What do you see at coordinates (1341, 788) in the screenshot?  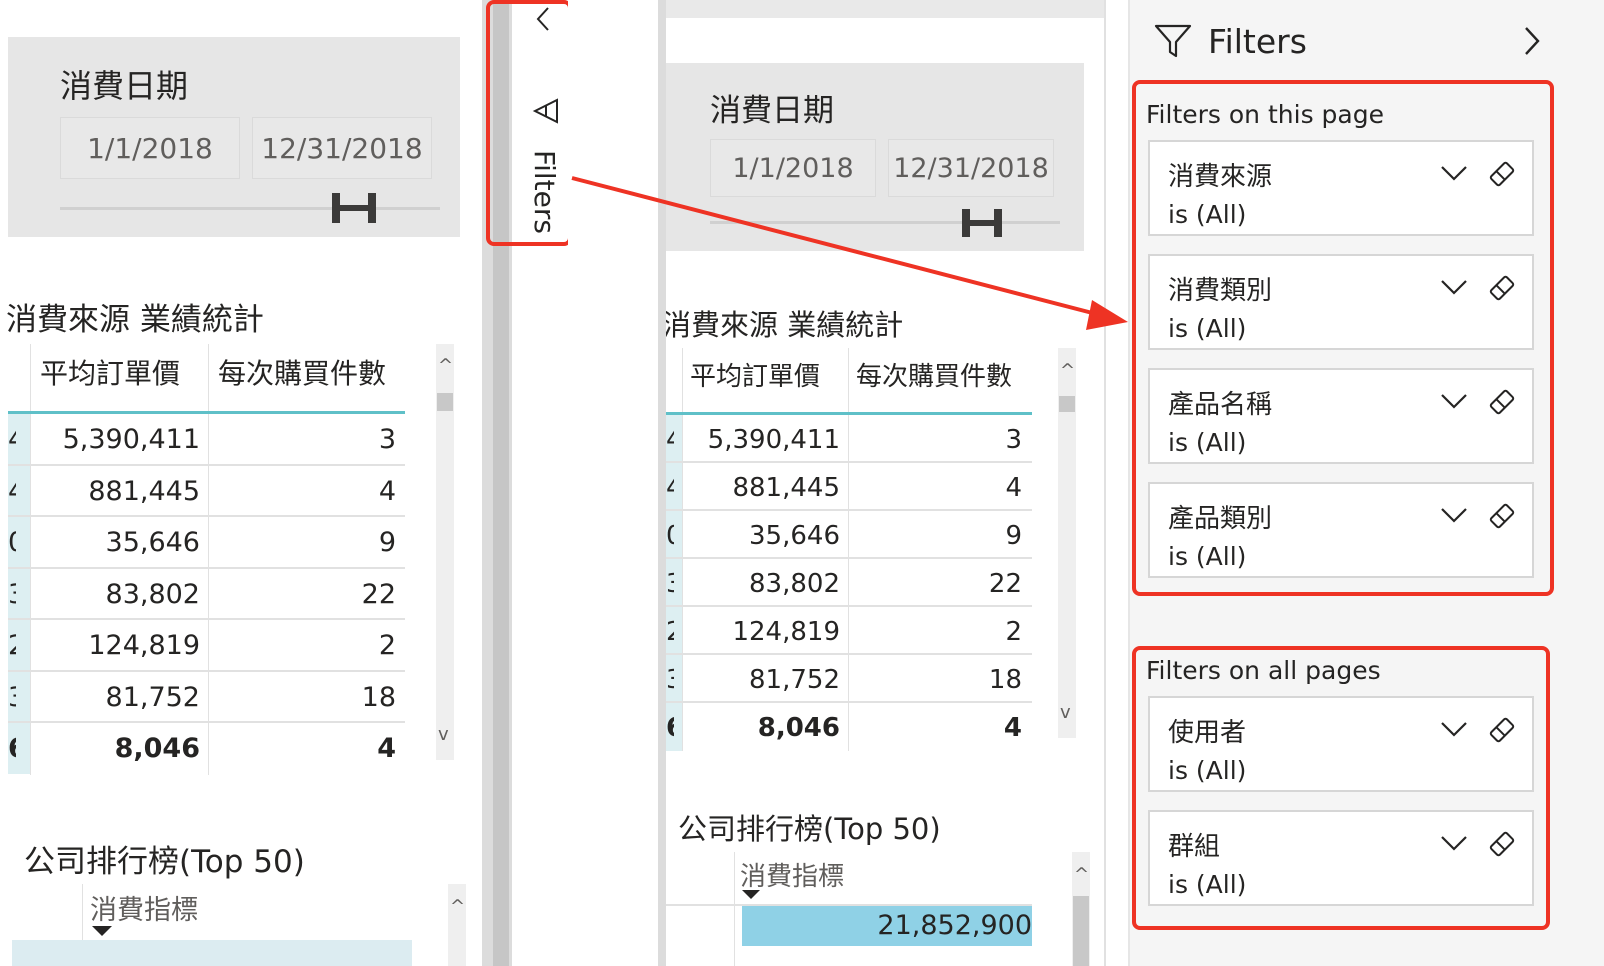 I see `all-filters-highlight` at bounding box center [1341, 788].